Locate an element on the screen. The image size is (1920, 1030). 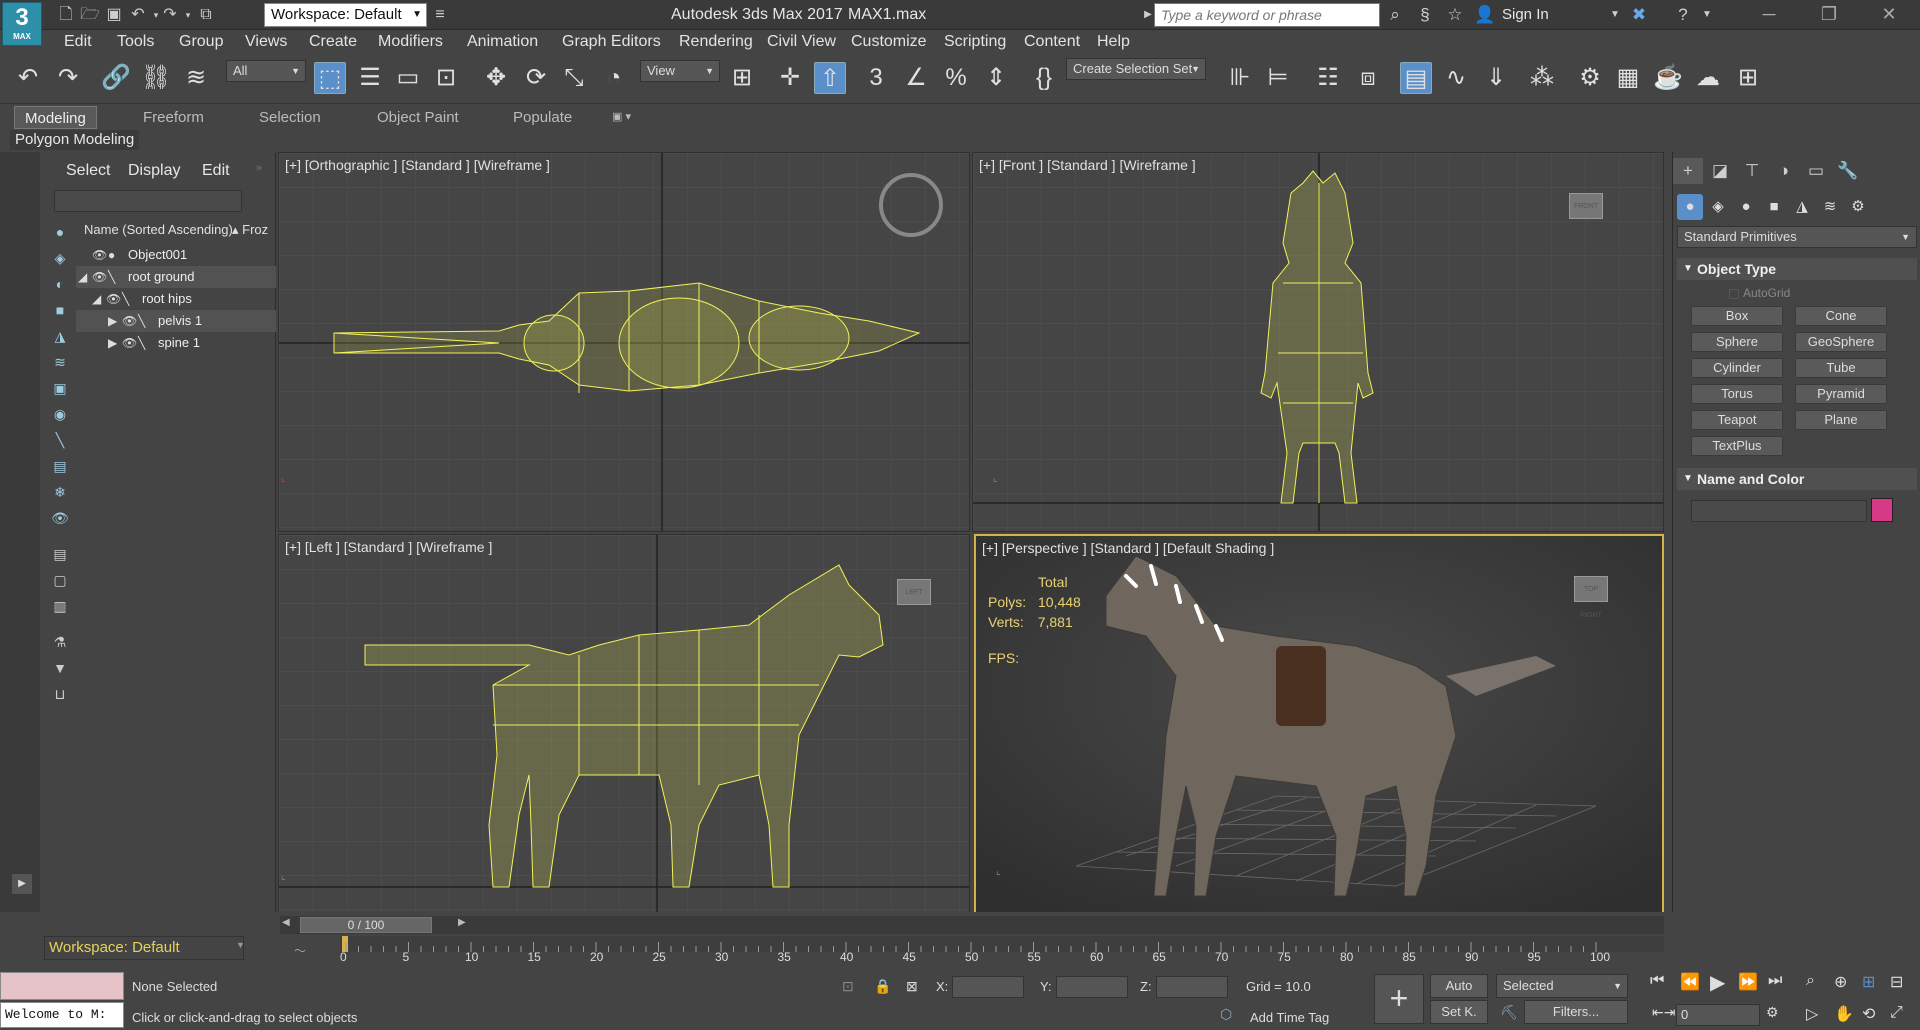
autogrid-checkbox: AutoGrid is located at coordinates (1759, 293).